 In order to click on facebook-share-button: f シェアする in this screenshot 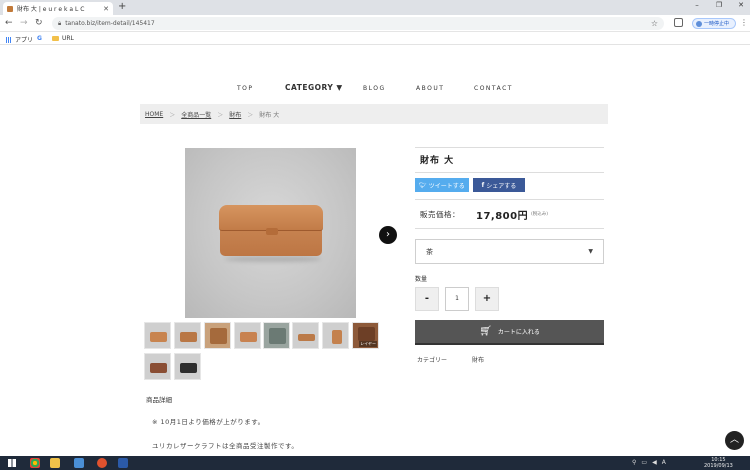, I will do `click(499, 185)`.